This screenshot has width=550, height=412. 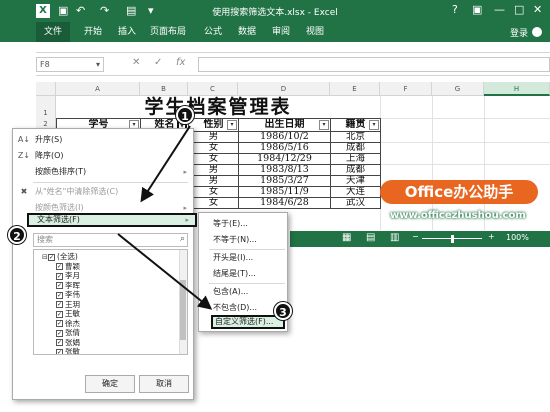 What do you see at coordinates (283, 311) in the screenshot?
I see `step-marker-3: 3` at bounding box center [283, 311].